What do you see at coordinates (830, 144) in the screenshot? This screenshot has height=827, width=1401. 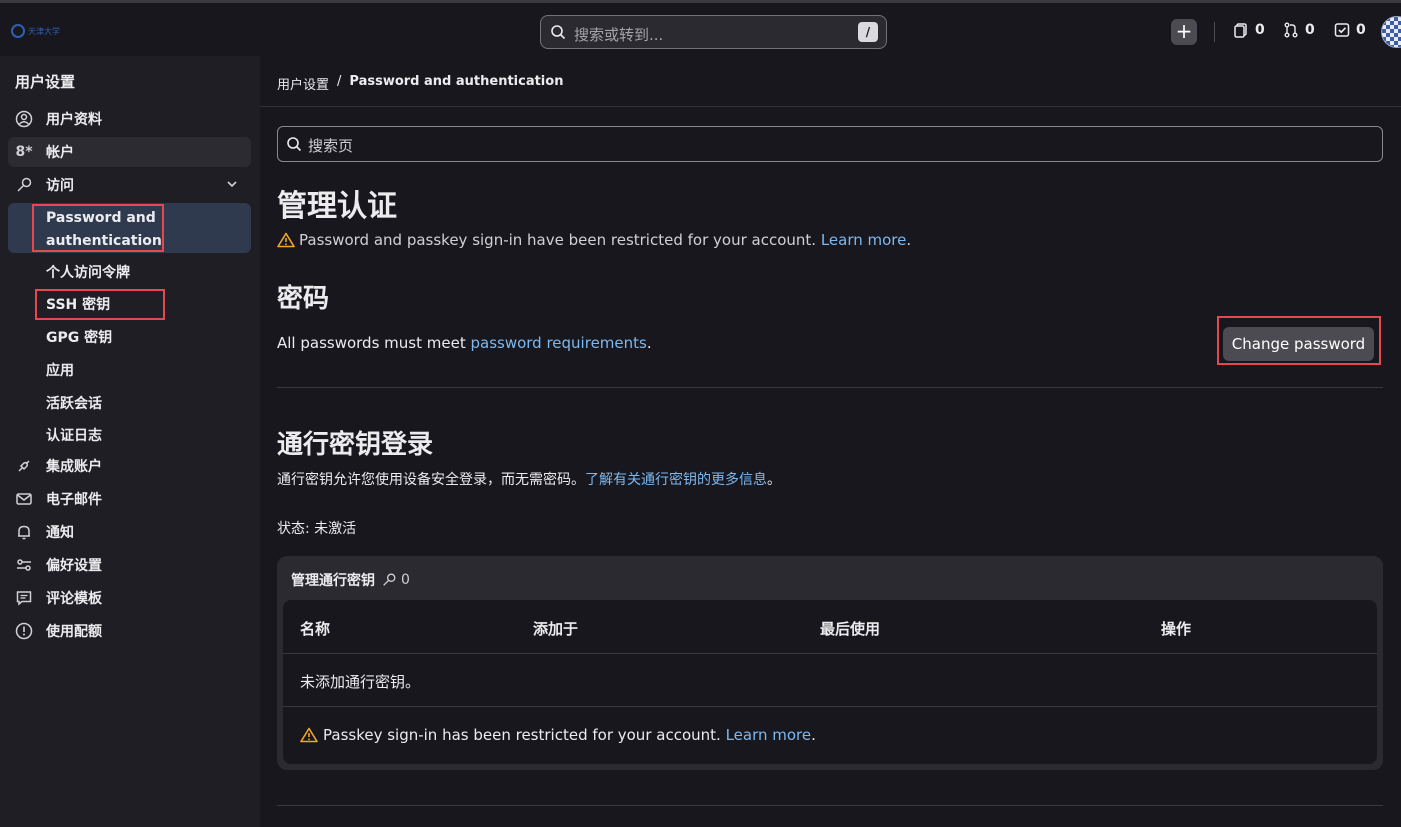 I see `page-search-input: 搜索页` at bounding box center [830, 144].